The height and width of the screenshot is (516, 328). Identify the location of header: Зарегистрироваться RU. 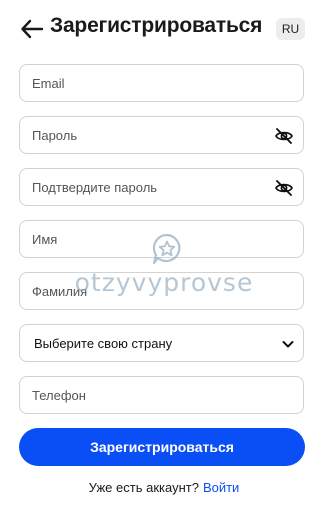
(164, 29).